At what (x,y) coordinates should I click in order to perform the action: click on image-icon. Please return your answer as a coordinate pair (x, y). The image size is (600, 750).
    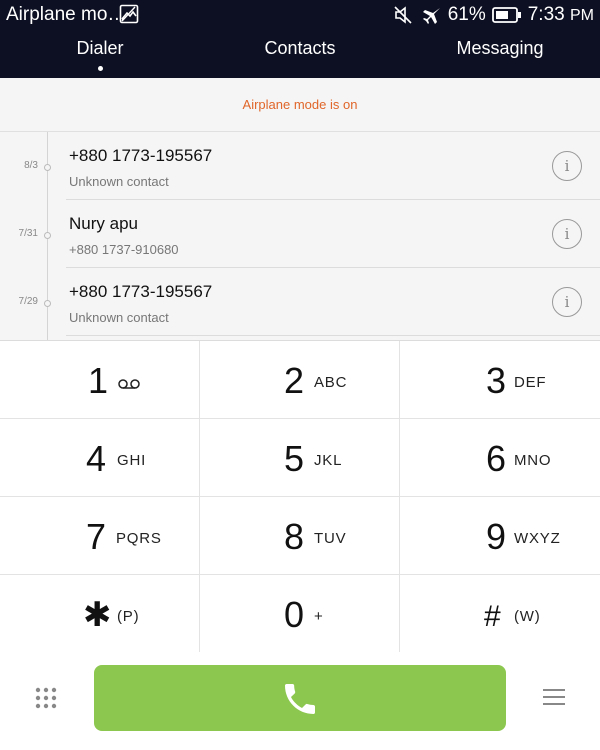
    Looking at the image, I should click on (129, 14).